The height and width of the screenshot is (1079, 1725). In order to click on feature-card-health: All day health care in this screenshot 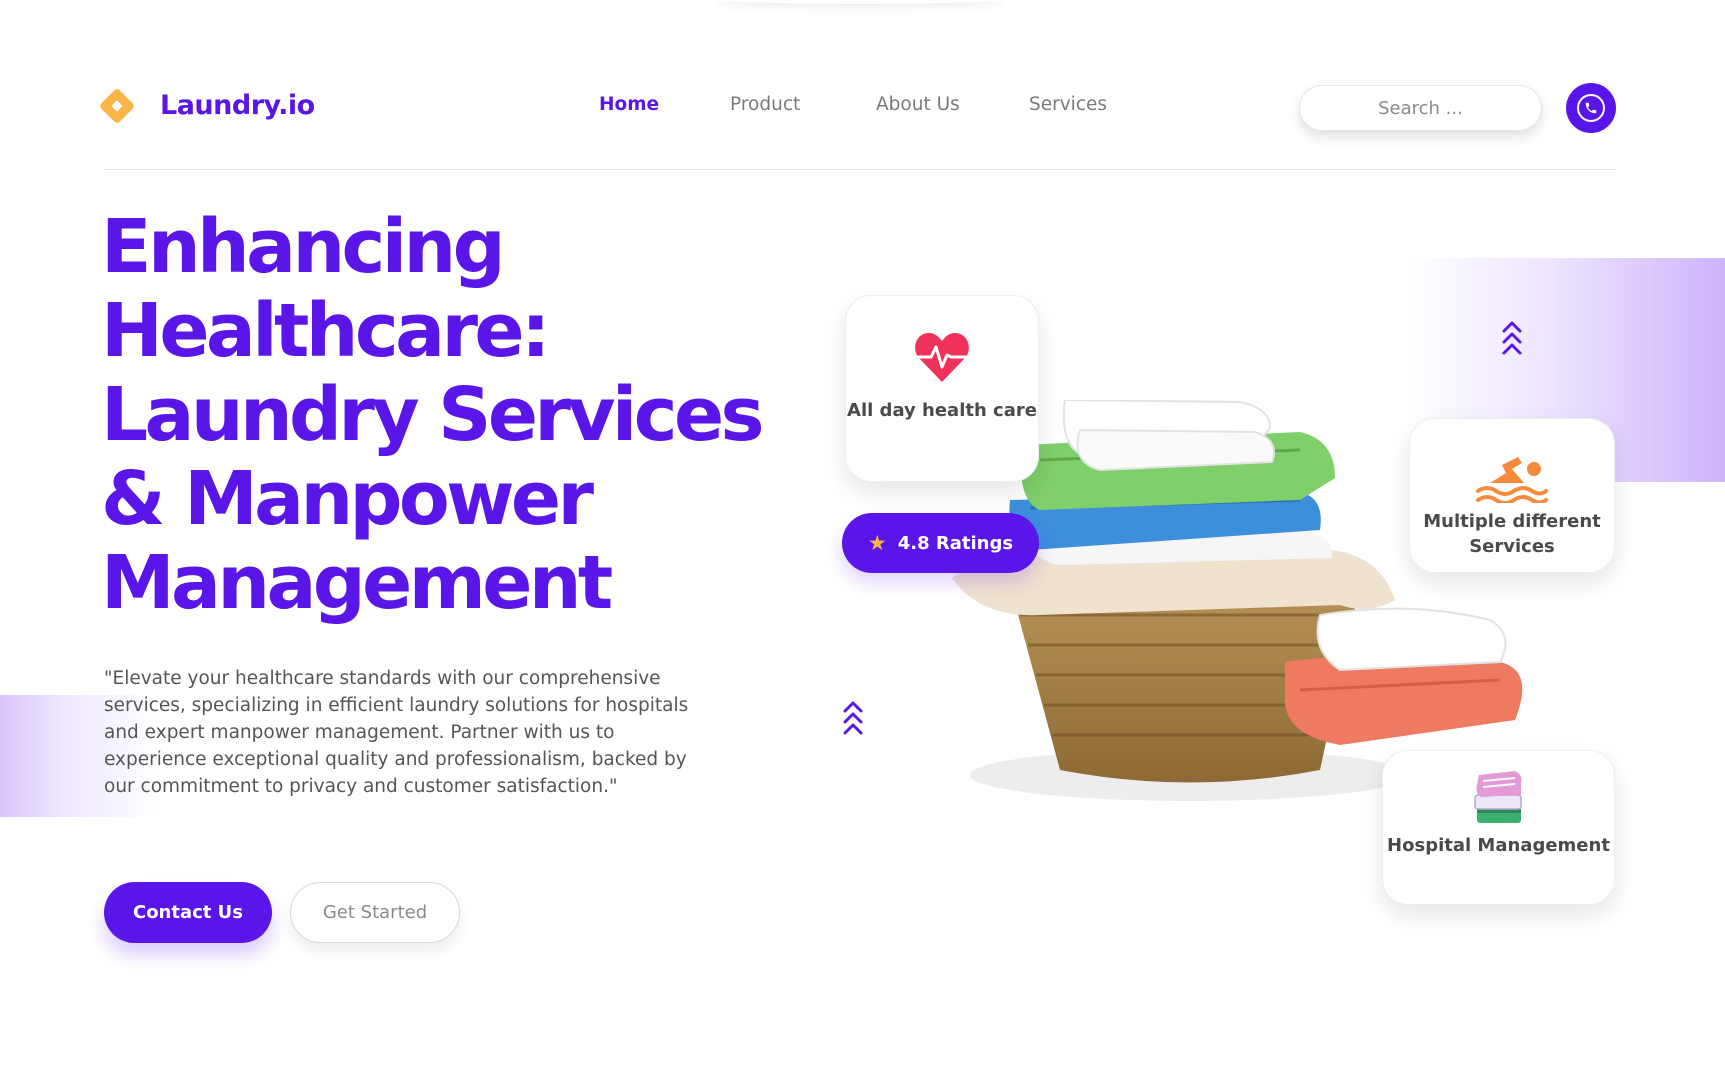, I will do `click(942, 388)`.